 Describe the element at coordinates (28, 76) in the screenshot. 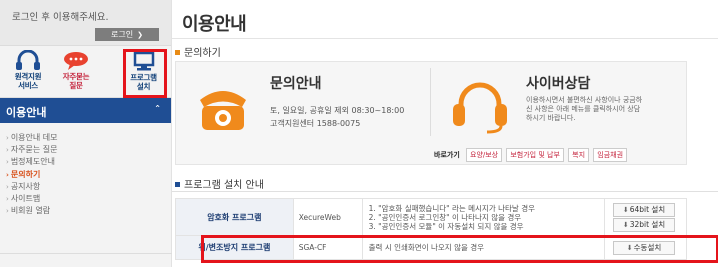

I see `quick-link-label: 원격지원` at that location.